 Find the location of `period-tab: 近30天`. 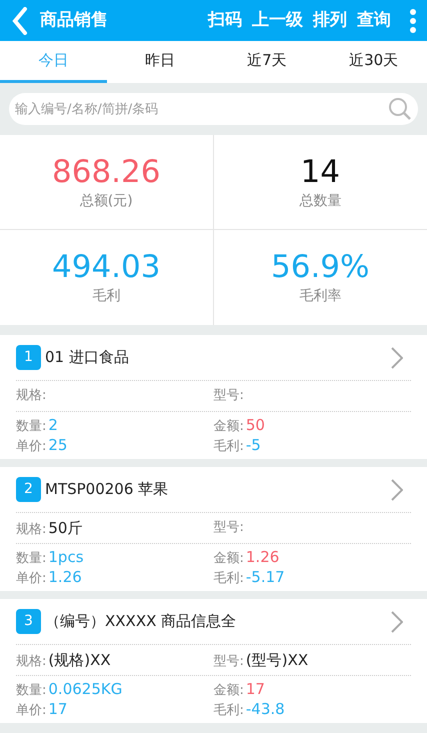

period-tab: 近30天 is located at coordinates (373, 62).